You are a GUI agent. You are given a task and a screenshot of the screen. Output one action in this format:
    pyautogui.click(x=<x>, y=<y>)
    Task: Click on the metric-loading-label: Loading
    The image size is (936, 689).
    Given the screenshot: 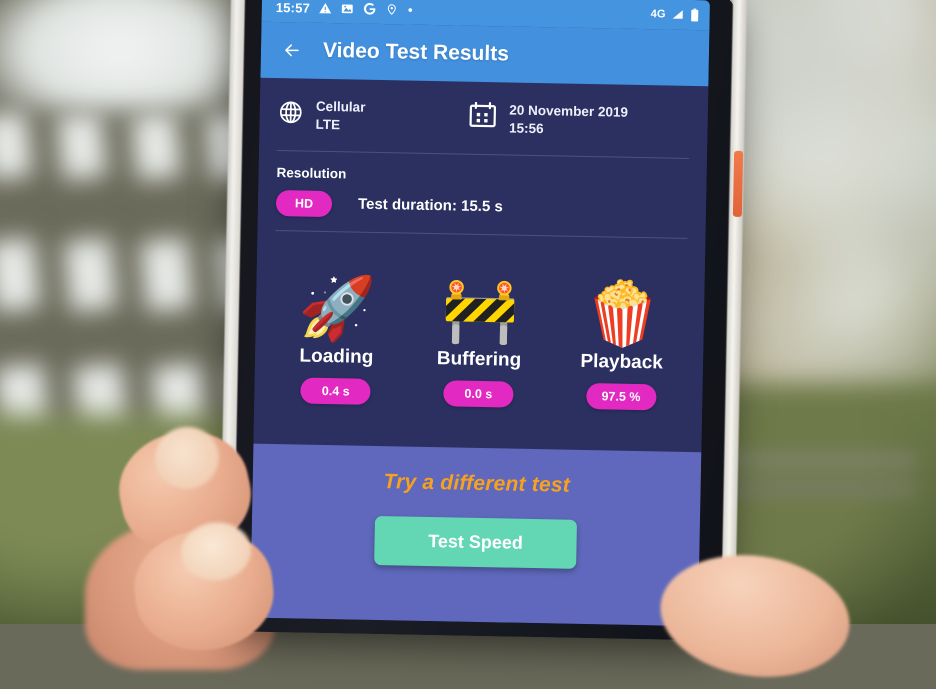 What is the action you would take?
    pyautogui.click(x=336, y=356)
    